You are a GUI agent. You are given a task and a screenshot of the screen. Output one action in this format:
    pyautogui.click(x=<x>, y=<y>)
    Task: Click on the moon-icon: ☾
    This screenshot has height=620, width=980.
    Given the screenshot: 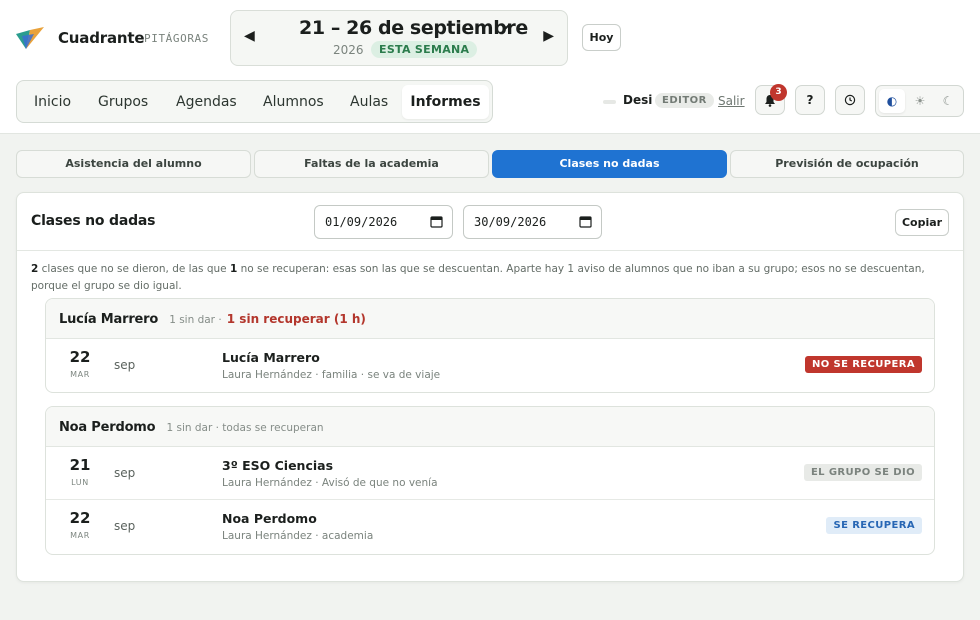 What is the action you would take?
    pyautogui.click(x=948, y=101)
    